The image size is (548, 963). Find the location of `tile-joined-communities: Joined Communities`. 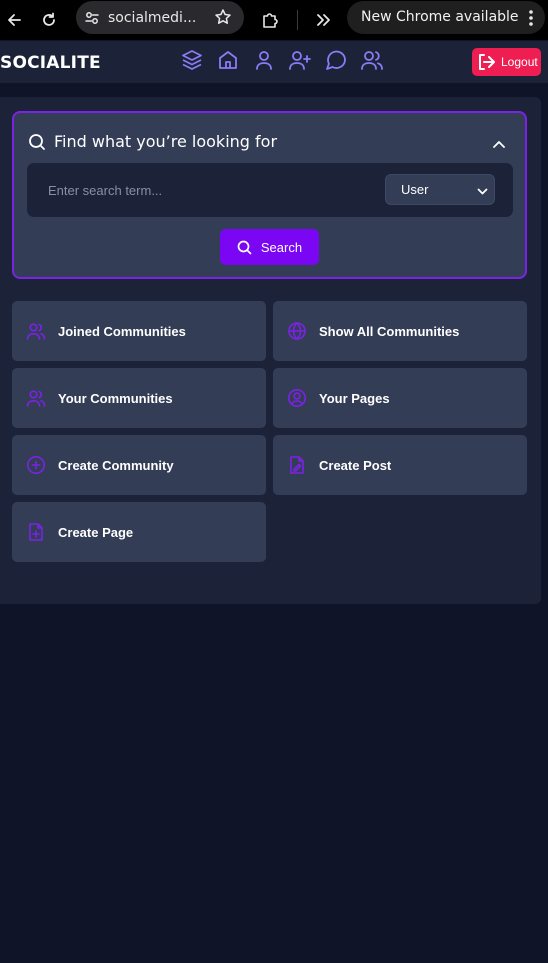

tile-joined-communities: Joined Communities is located at coordinates (139, 331).